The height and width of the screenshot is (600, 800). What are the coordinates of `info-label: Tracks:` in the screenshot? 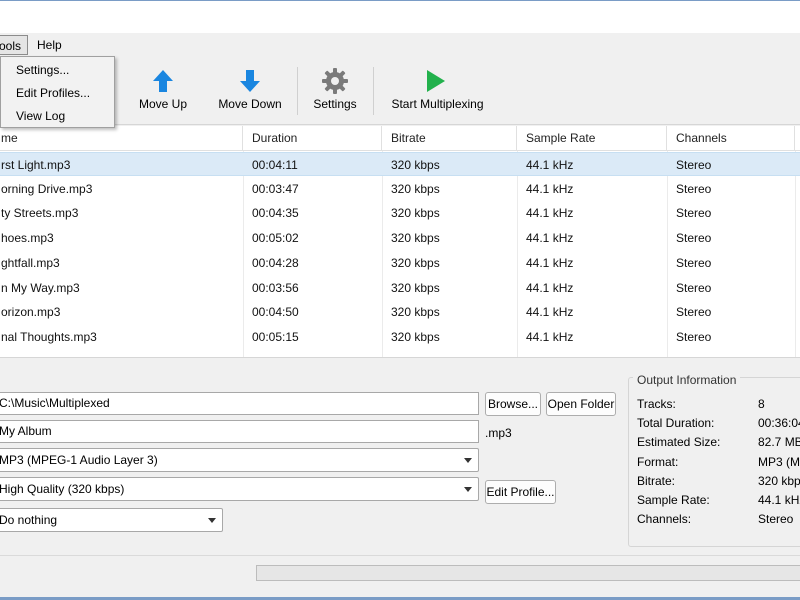 It's located at (656, 404).